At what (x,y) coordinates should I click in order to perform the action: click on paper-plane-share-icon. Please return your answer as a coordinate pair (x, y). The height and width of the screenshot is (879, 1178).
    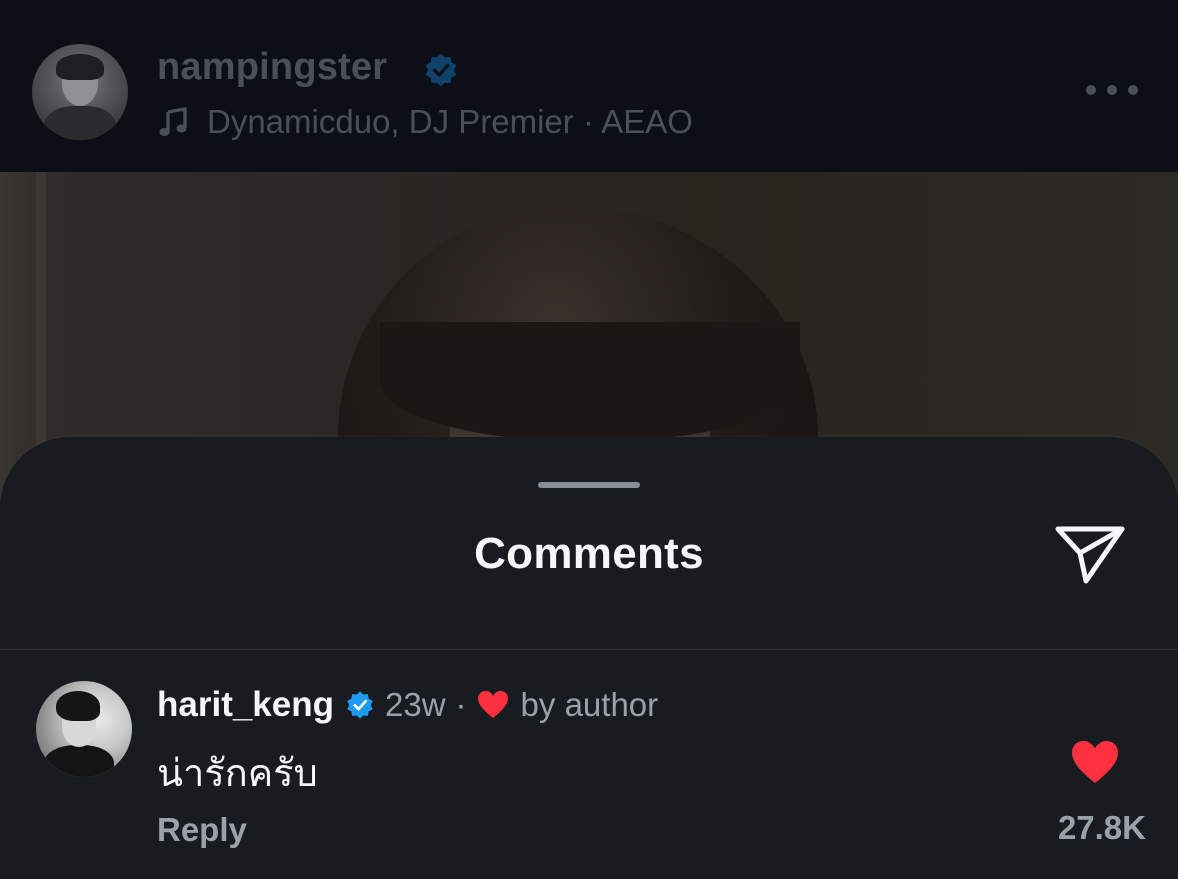
    Looking at the image, I should click on (1090, 554).